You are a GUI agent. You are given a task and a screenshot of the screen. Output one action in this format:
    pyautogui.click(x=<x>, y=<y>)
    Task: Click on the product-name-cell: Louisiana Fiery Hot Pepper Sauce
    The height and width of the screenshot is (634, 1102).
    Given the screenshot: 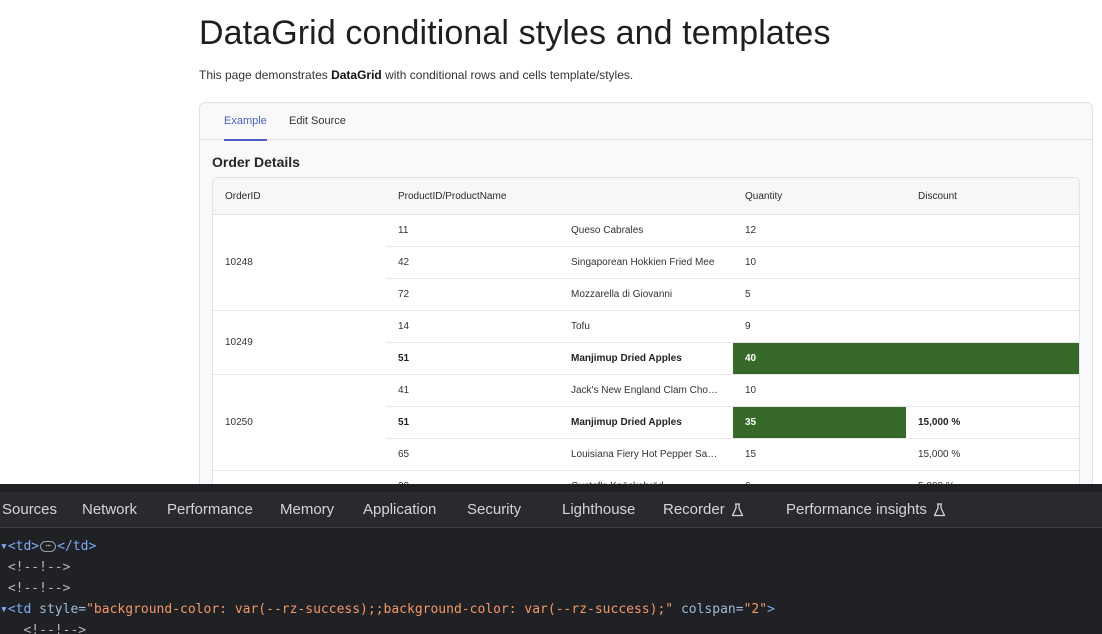 What is the action you would take?
    pyautogui.click(x=646, y=454)
    